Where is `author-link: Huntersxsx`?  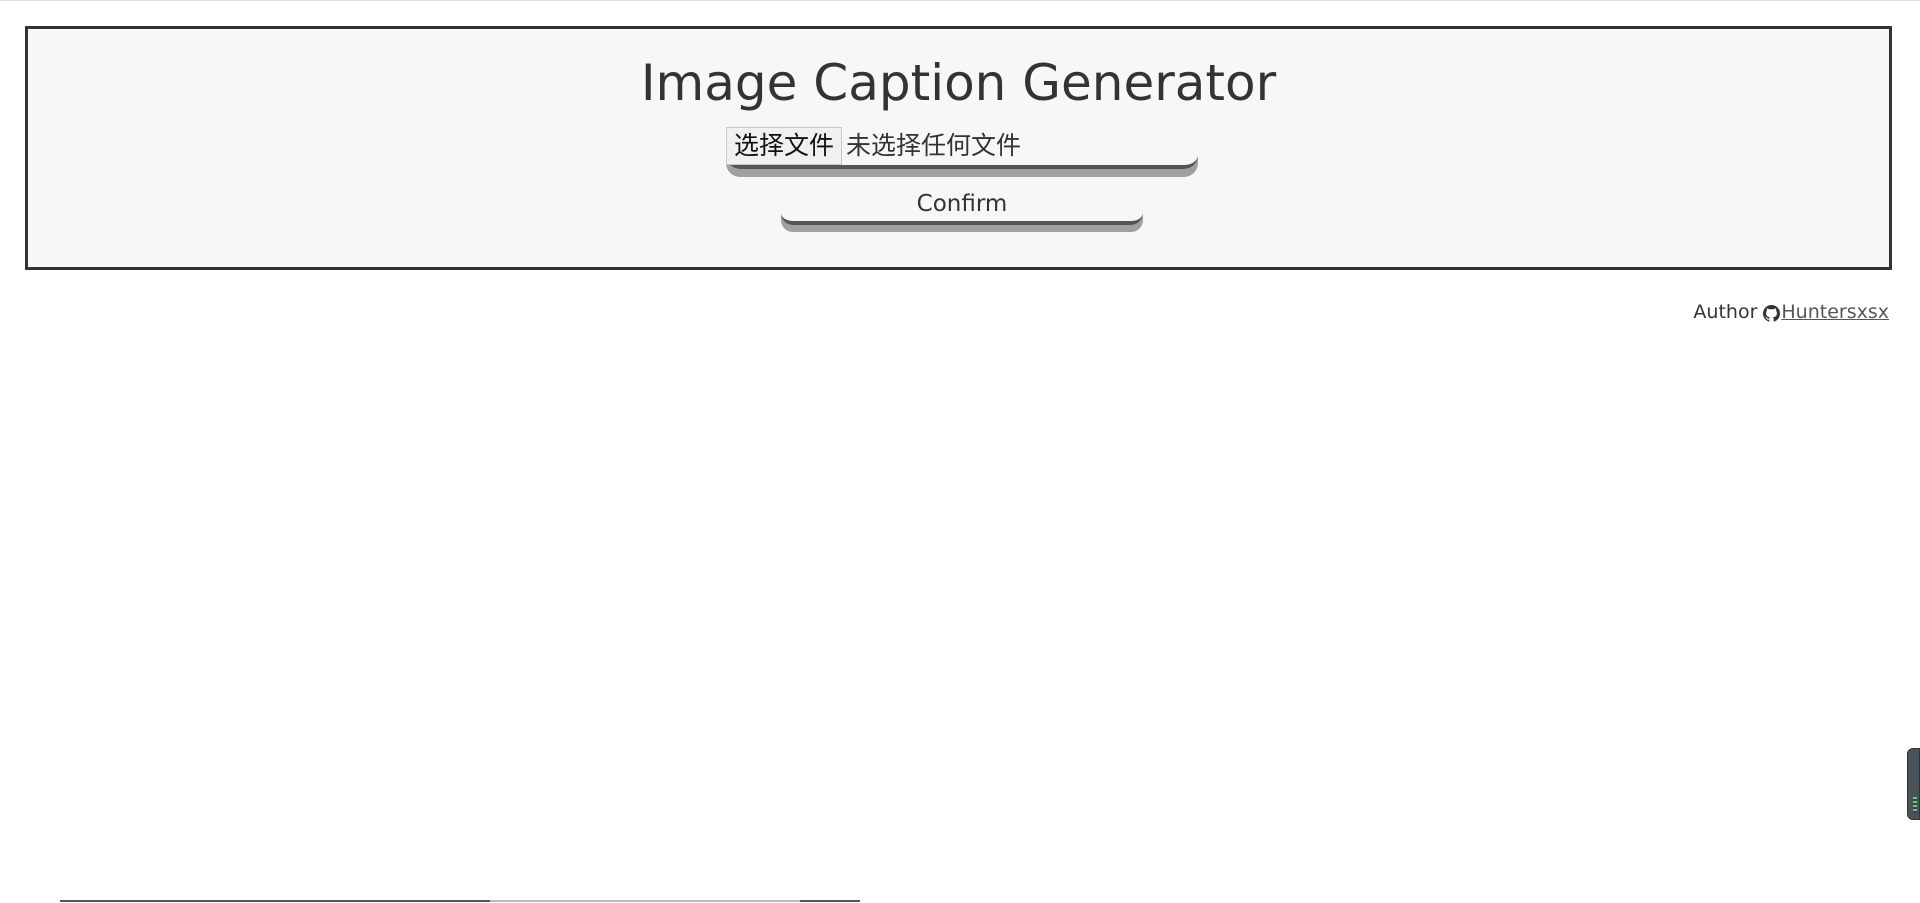
author-link: Huntersxsx is located at coordinates (1835, 312).